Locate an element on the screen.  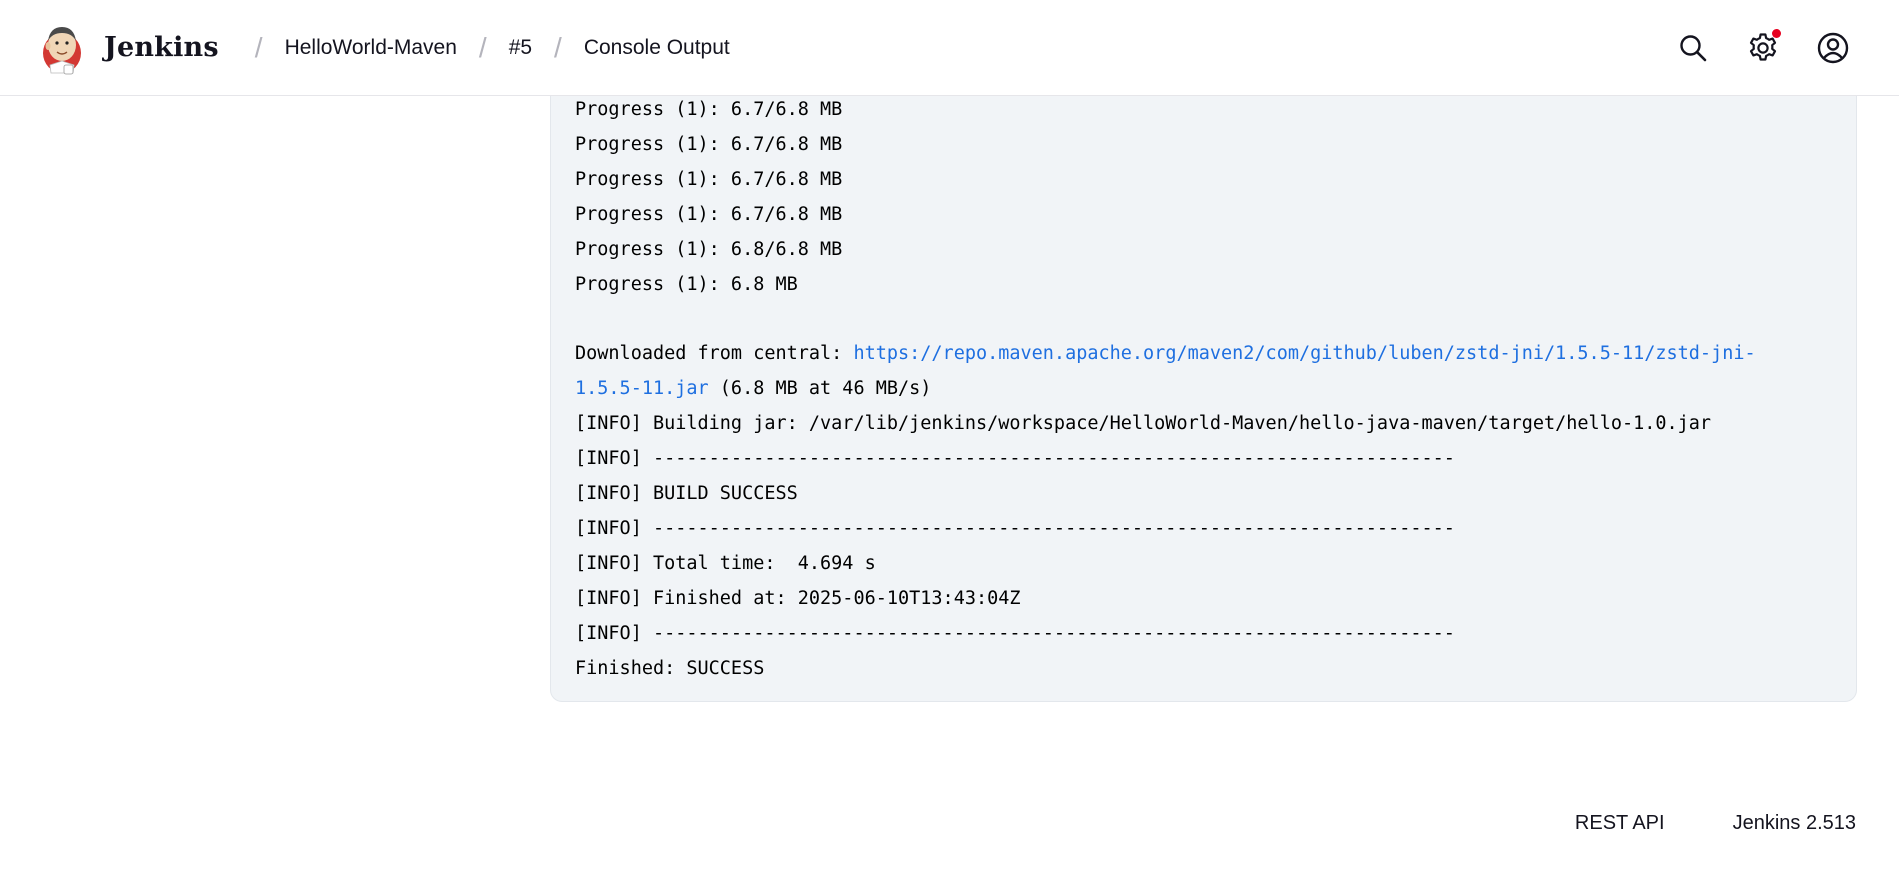
jenkins-logo is located at coordinates (62, 50).